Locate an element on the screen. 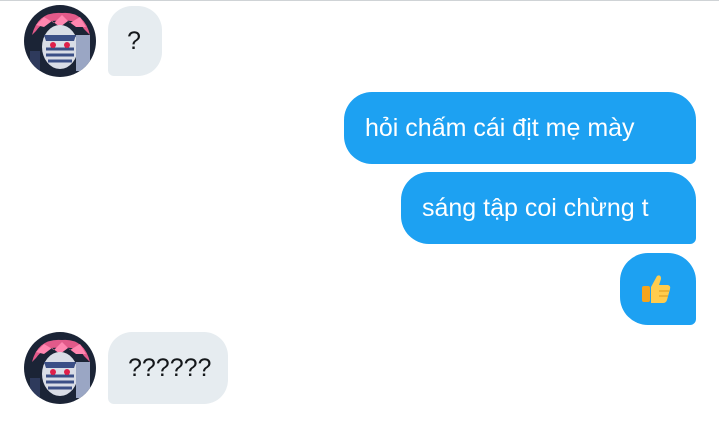  message-bubble-received: ? is located at coordinates (135, 41).